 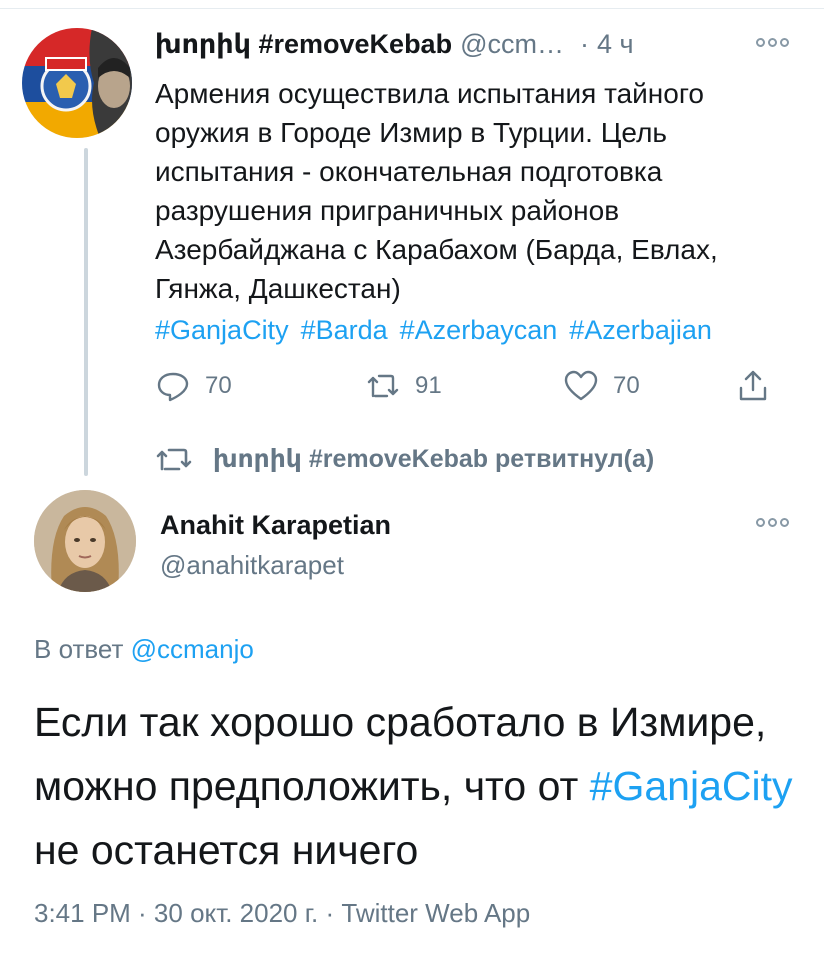 I want to click on share-button, so click(x=760, y=386).